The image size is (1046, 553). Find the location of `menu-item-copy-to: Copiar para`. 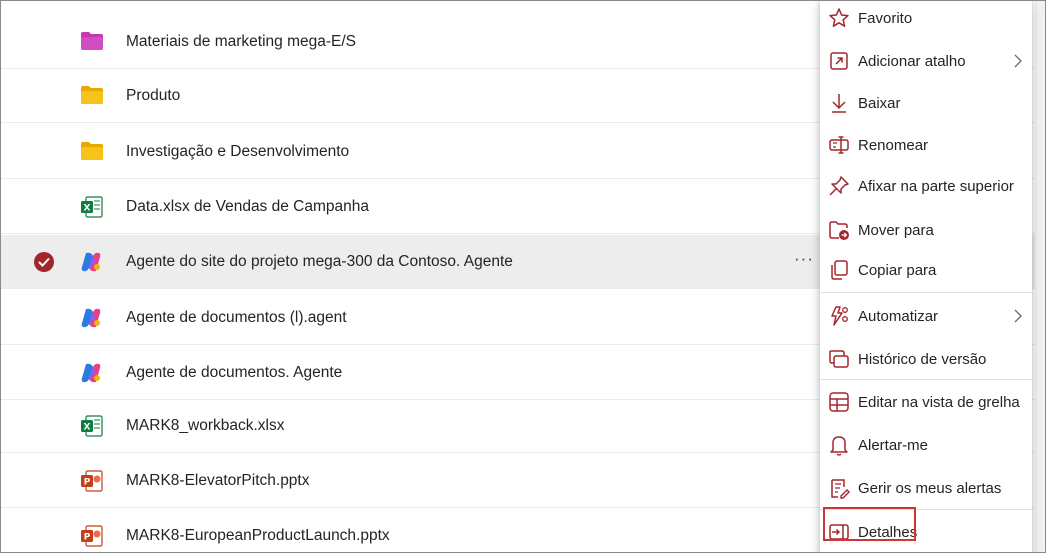

menu-item-copy-to: Copiar para is located at coordinates (926, 271).